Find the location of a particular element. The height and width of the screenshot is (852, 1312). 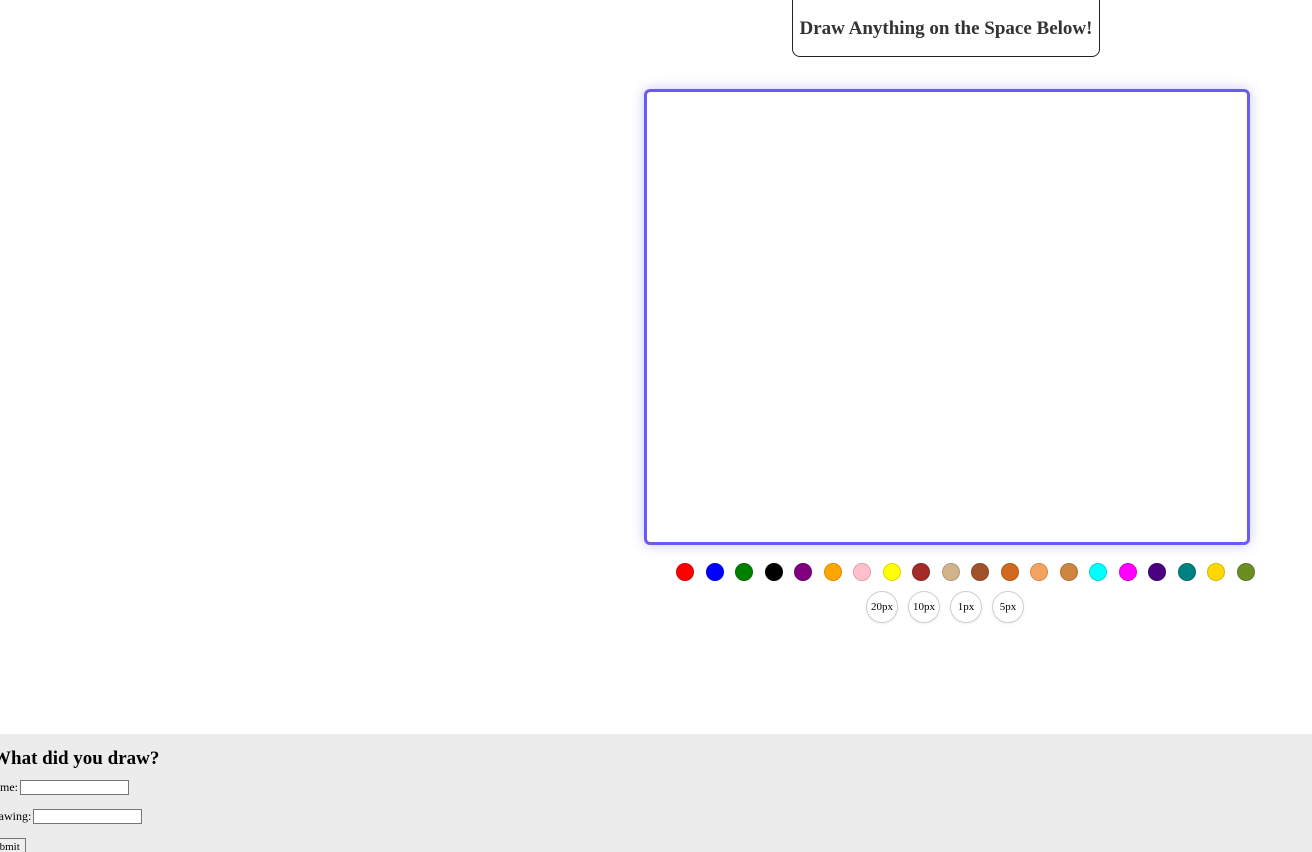

page-title: Draw Anything on the Space Below! is located at coordinates (946, 28).